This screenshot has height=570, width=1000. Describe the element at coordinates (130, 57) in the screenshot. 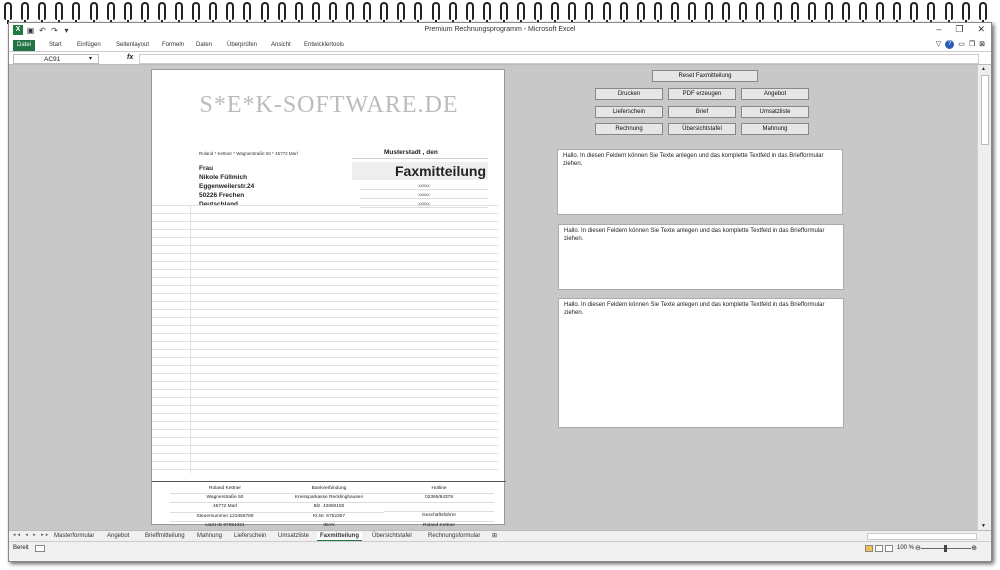

I see `fx-icon: fx` at that location.